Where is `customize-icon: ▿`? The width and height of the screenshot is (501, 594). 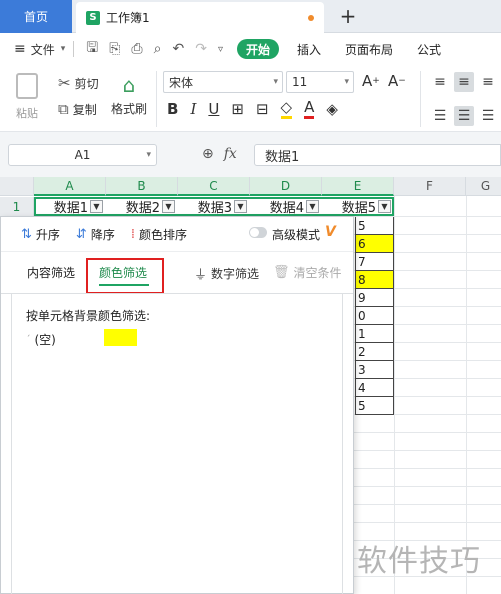
customize-icon: ▿ is located at coordinates (220, 49).